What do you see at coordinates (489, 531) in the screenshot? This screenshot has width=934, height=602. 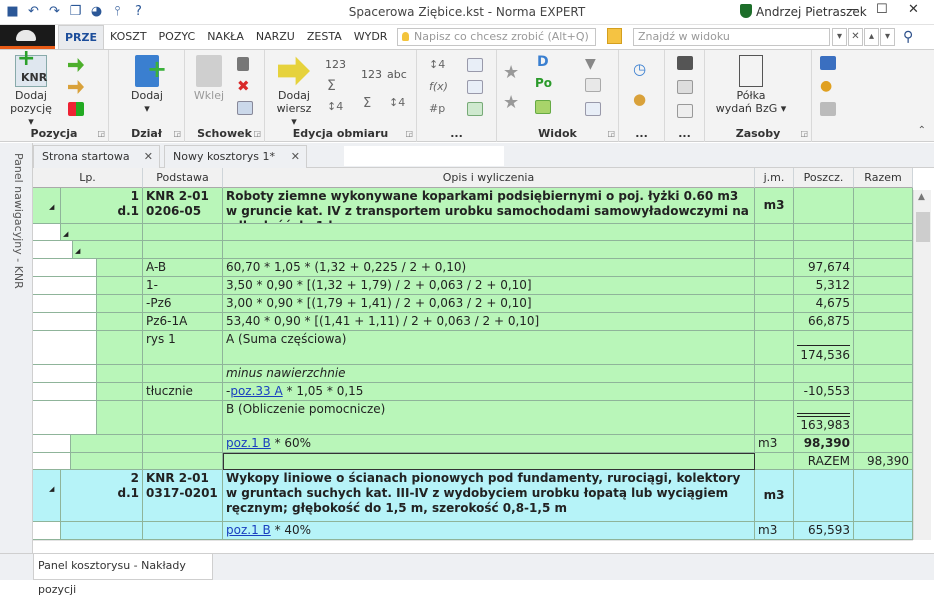 I see `description-cell: poz.1 B * 40%` at bounding box center [489, 531].